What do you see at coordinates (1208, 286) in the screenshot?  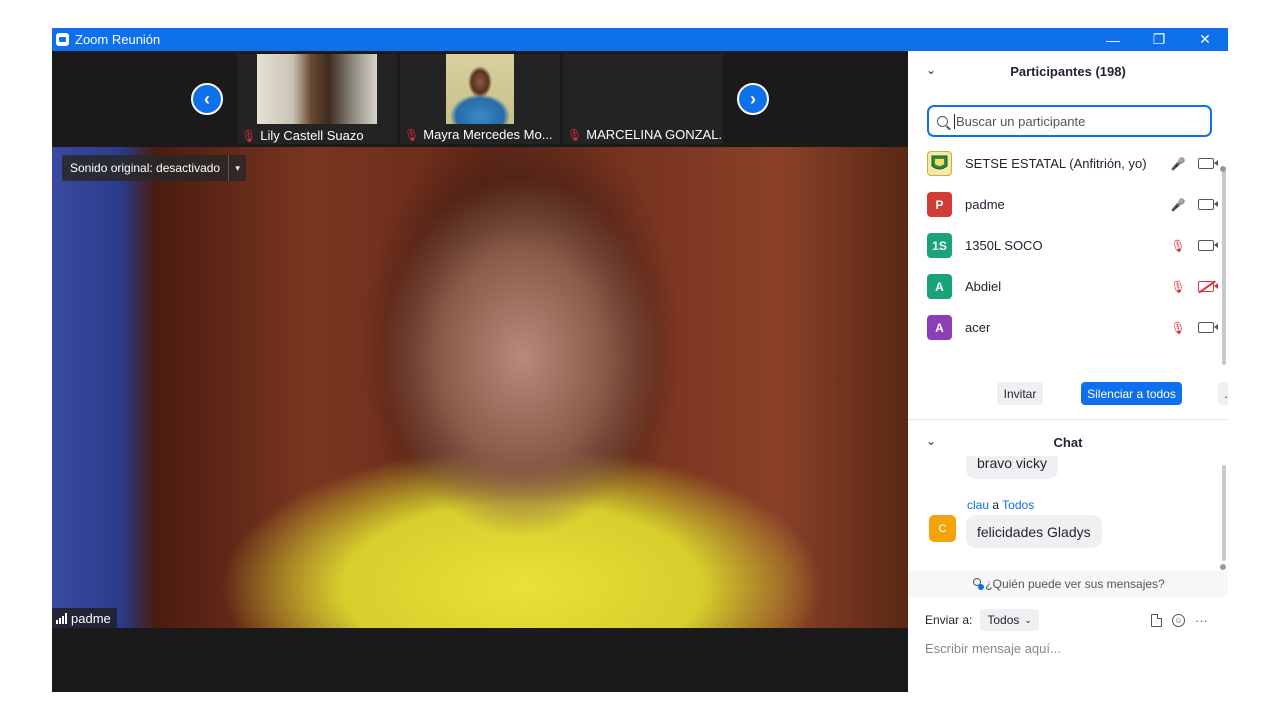 I see `camera-off-icon` at bounding box center [1208, 286].